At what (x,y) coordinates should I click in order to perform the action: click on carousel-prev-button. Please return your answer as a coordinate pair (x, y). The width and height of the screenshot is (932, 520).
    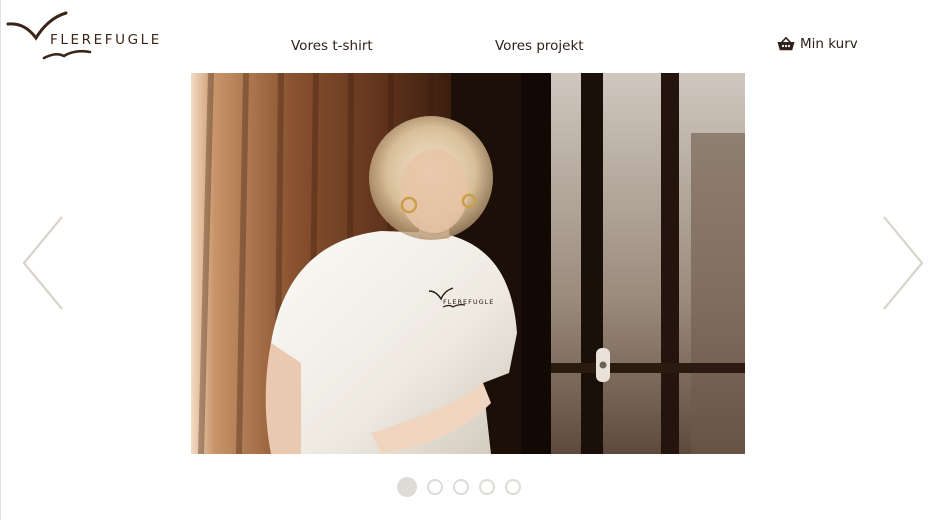
    Looking at the image, I should click on (42, 263).